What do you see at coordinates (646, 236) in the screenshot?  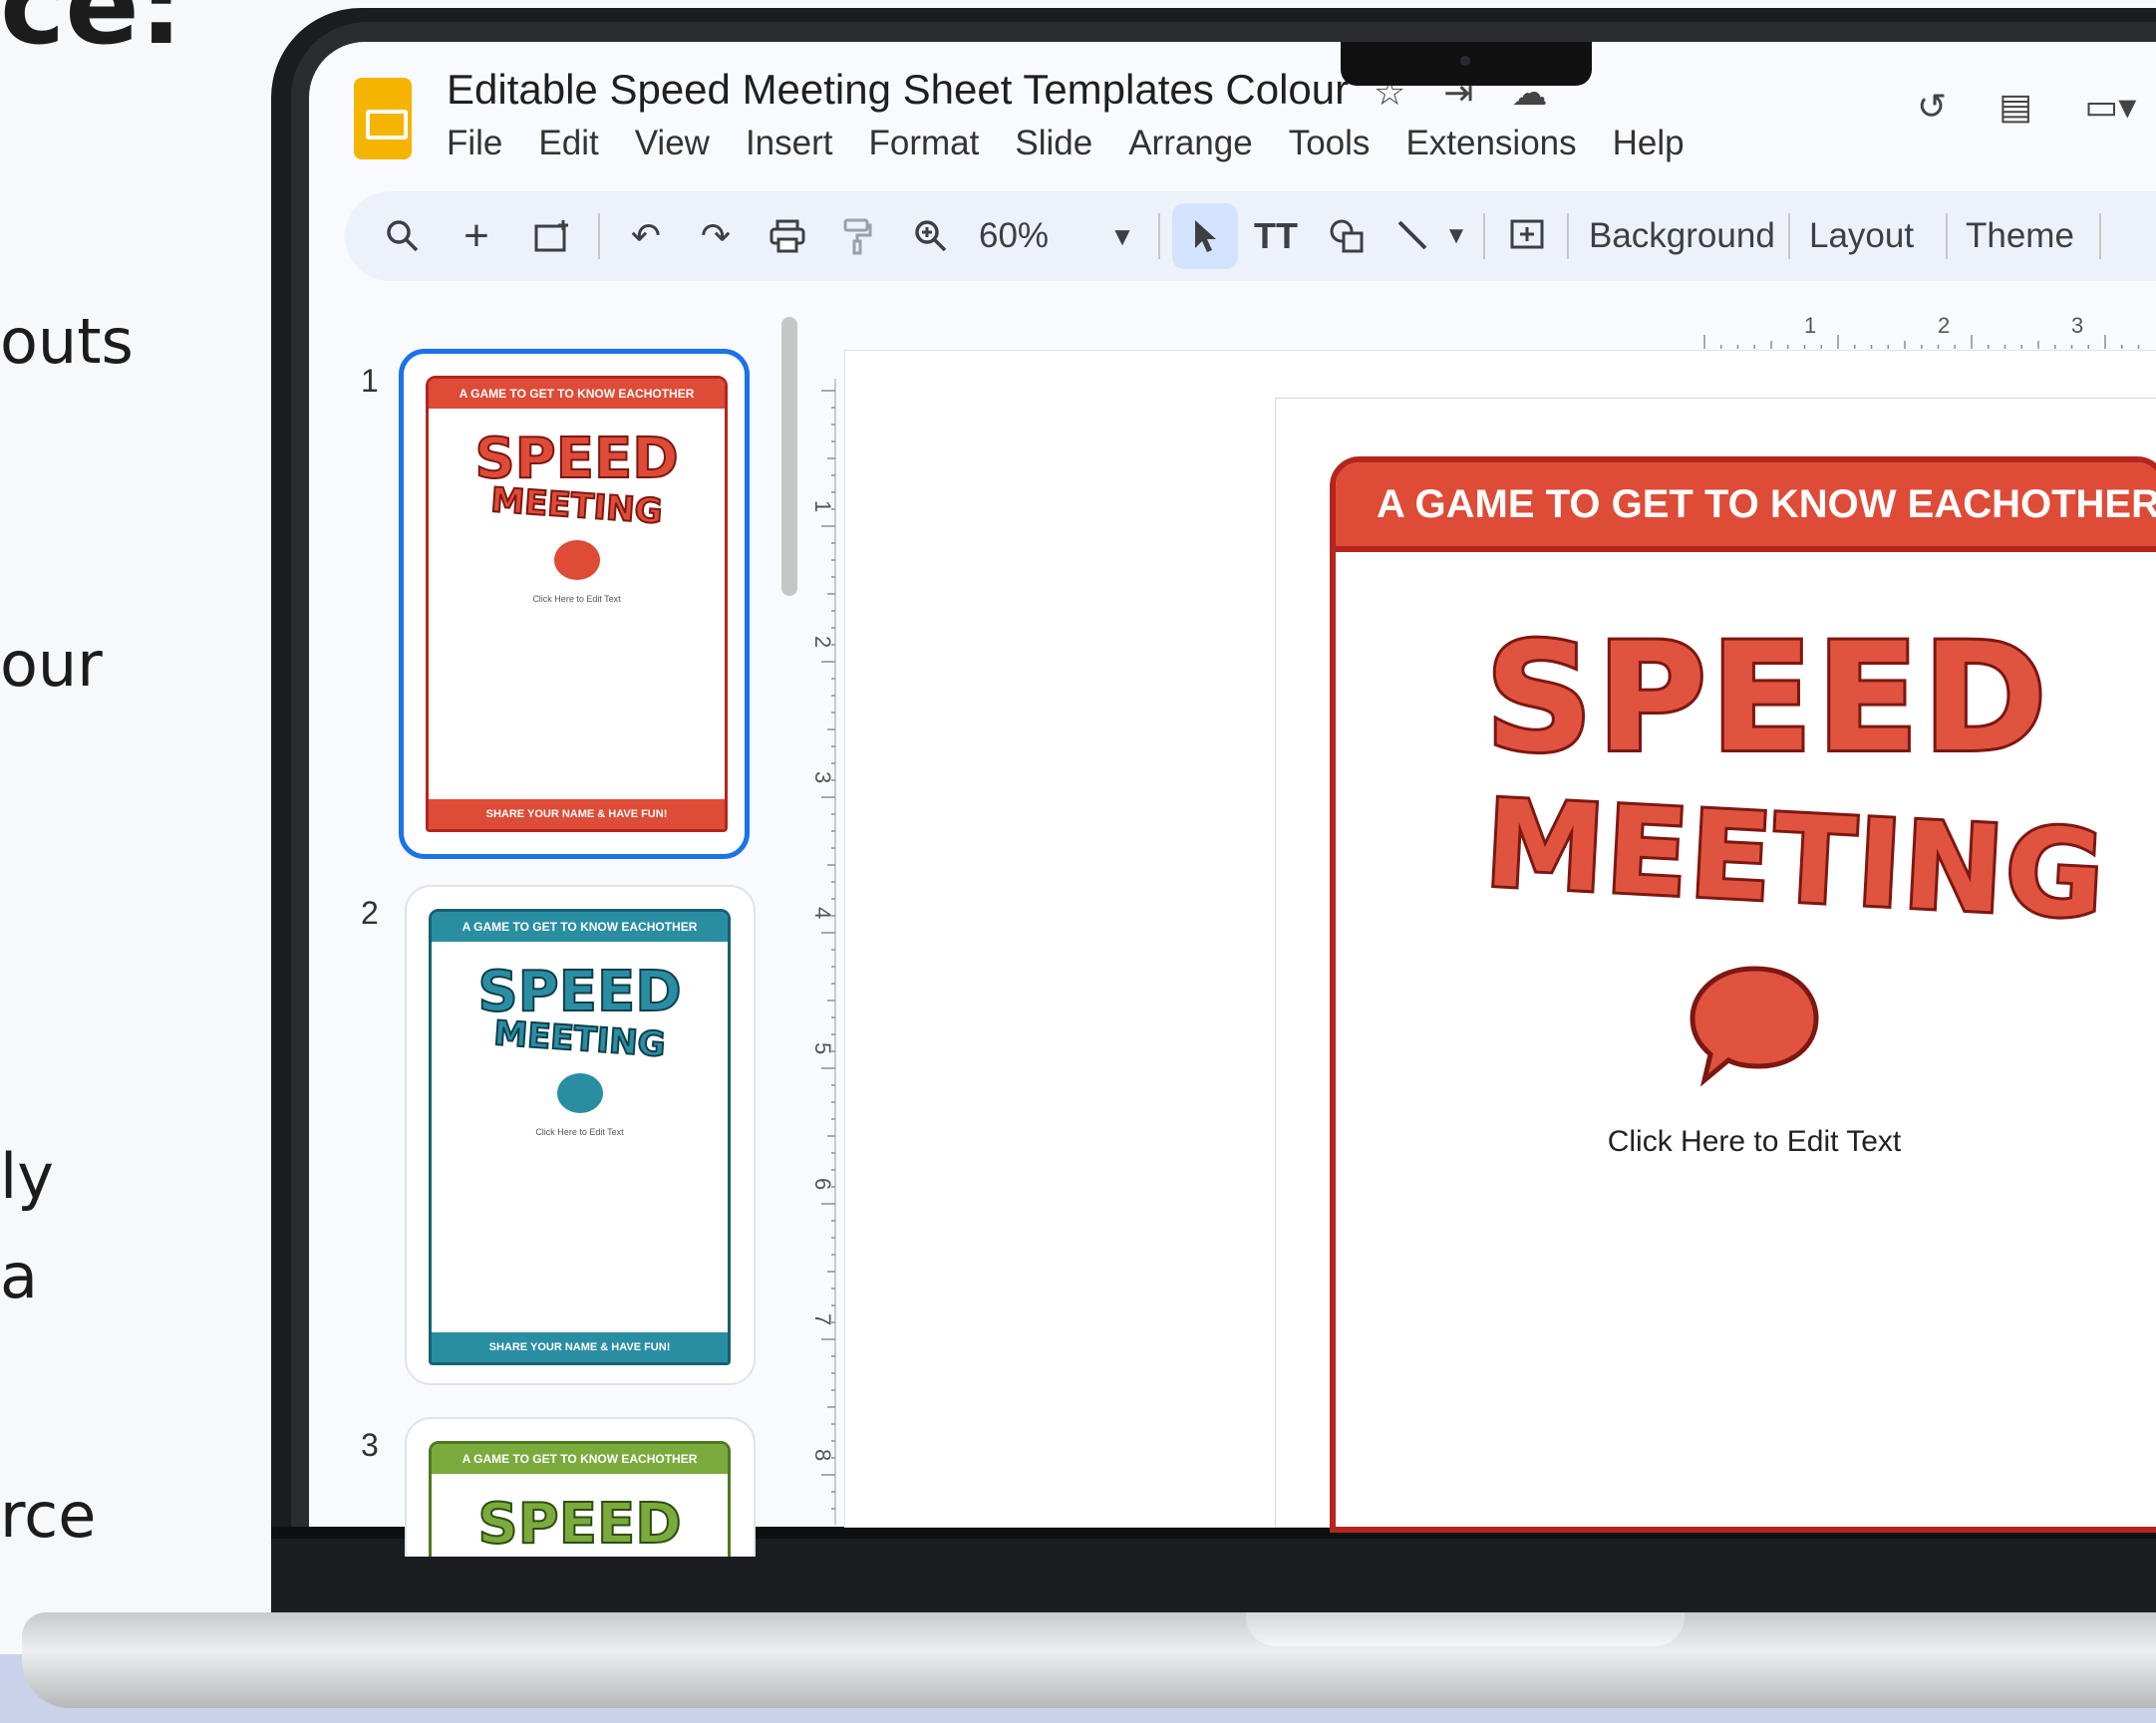 I see `undo-icon: ↶` at bounding box center [646, 236].